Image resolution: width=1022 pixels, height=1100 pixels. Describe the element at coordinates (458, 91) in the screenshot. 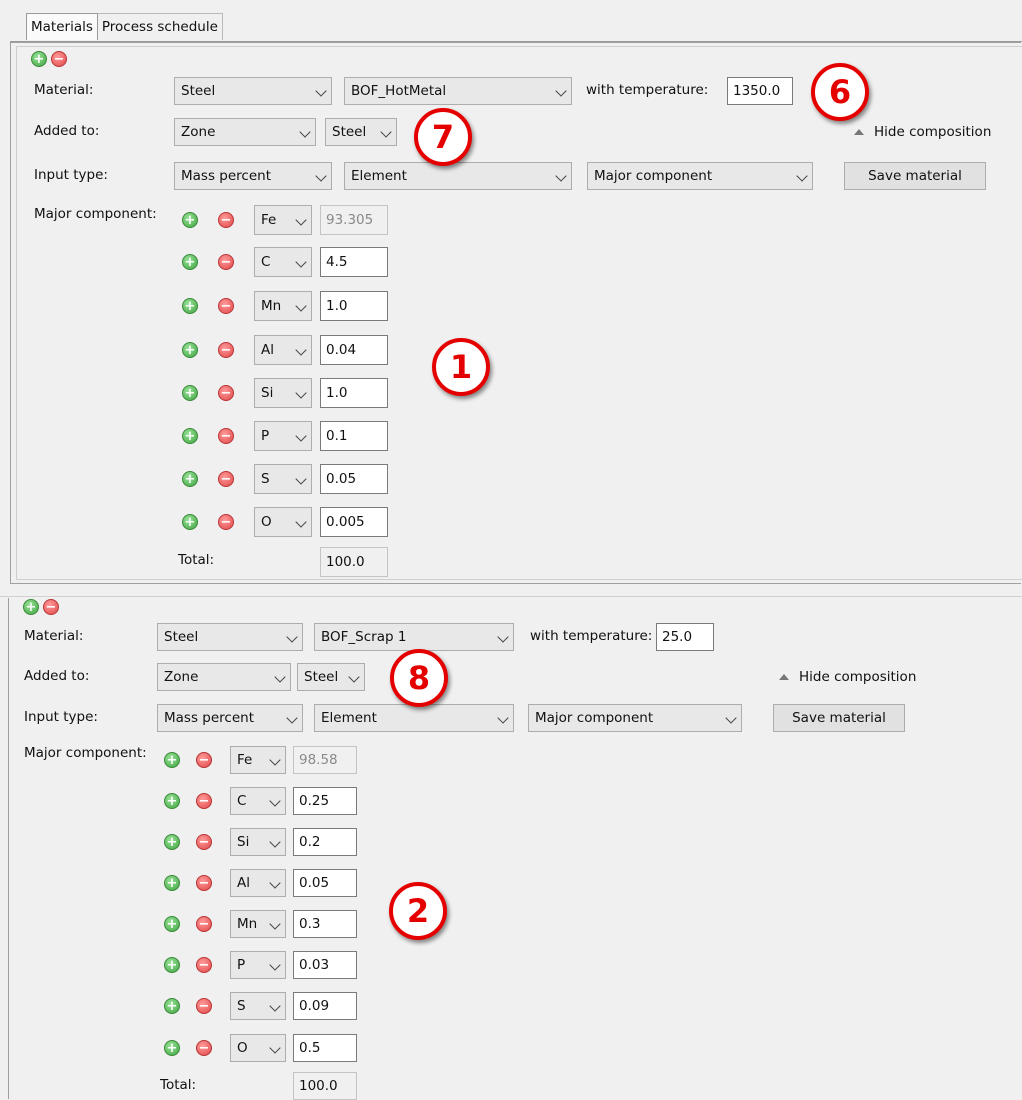

I see `material-1-name-select: BOF_HotMetal` at that location.